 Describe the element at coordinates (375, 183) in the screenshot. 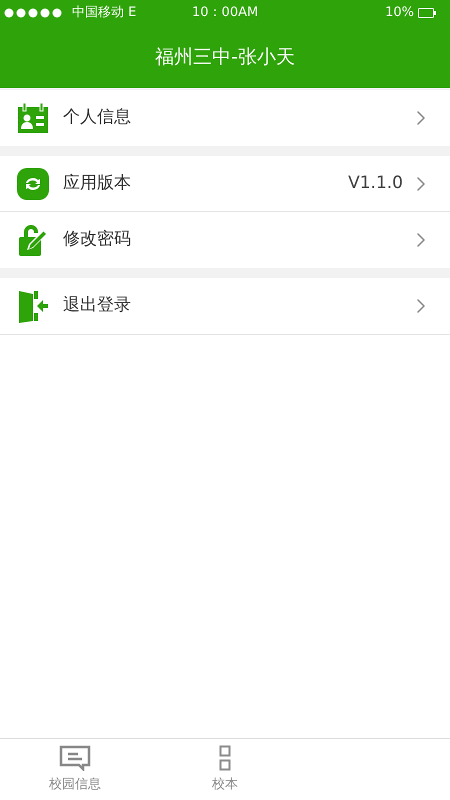

I see `version-value: V1.1.0` at that location.